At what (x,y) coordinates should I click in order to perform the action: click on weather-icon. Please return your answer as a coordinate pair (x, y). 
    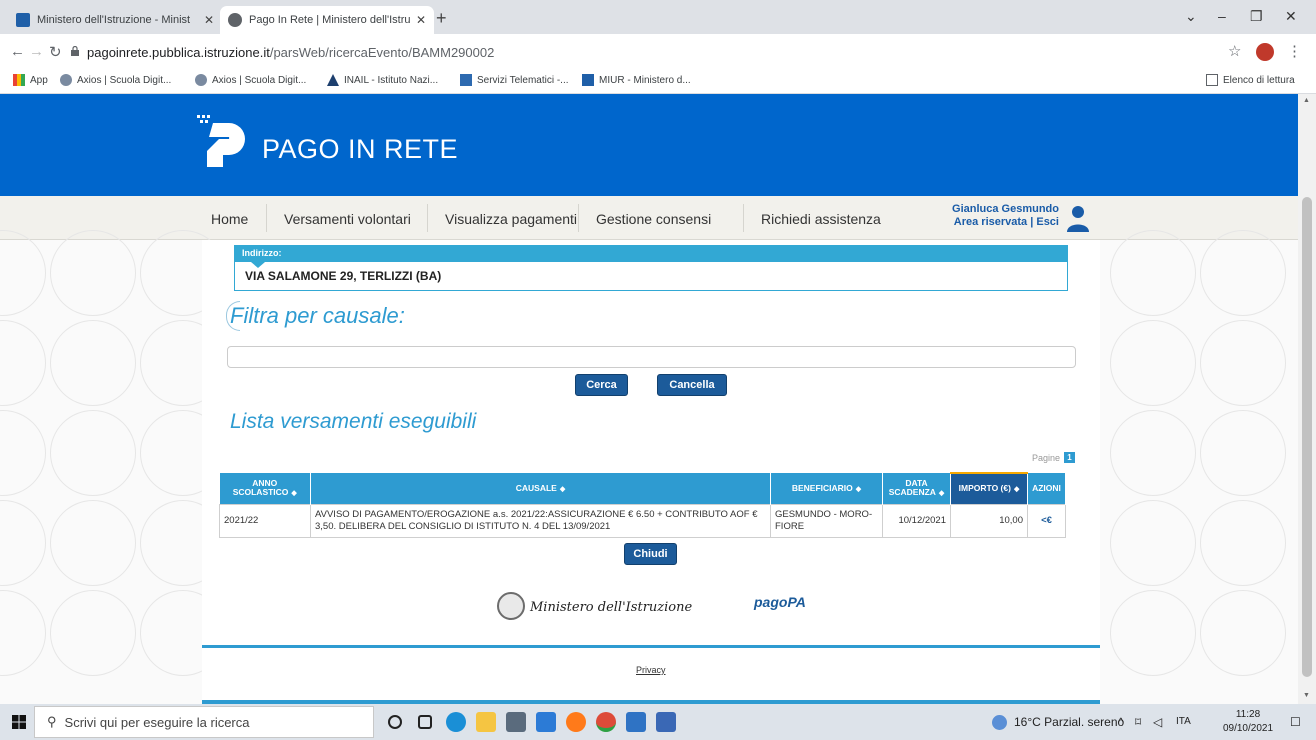
    Looking at the image, I should click on (999, 722).